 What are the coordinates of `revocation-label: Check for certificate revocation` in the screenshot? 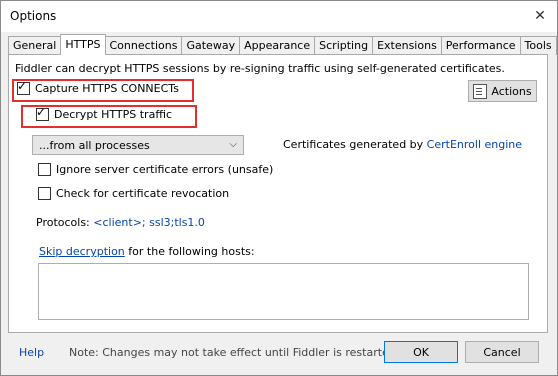 It's located at (143, 193).